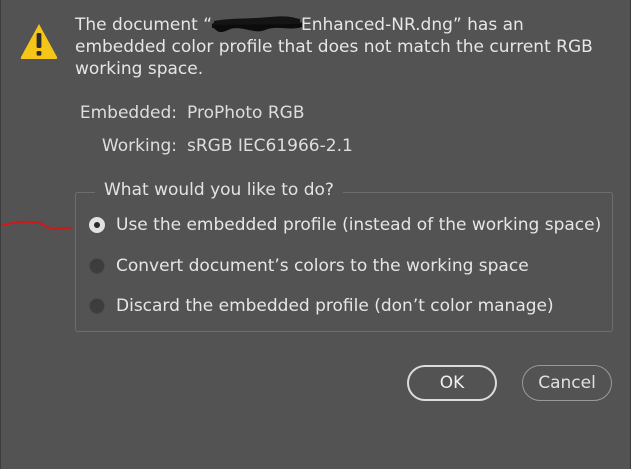 This screenshot has width=633, height=469. What do you see at coordinates (246, 113) in the screenshot?
I see `embedded-value: ProPhoto RGB` at bounding box center [246, 113].